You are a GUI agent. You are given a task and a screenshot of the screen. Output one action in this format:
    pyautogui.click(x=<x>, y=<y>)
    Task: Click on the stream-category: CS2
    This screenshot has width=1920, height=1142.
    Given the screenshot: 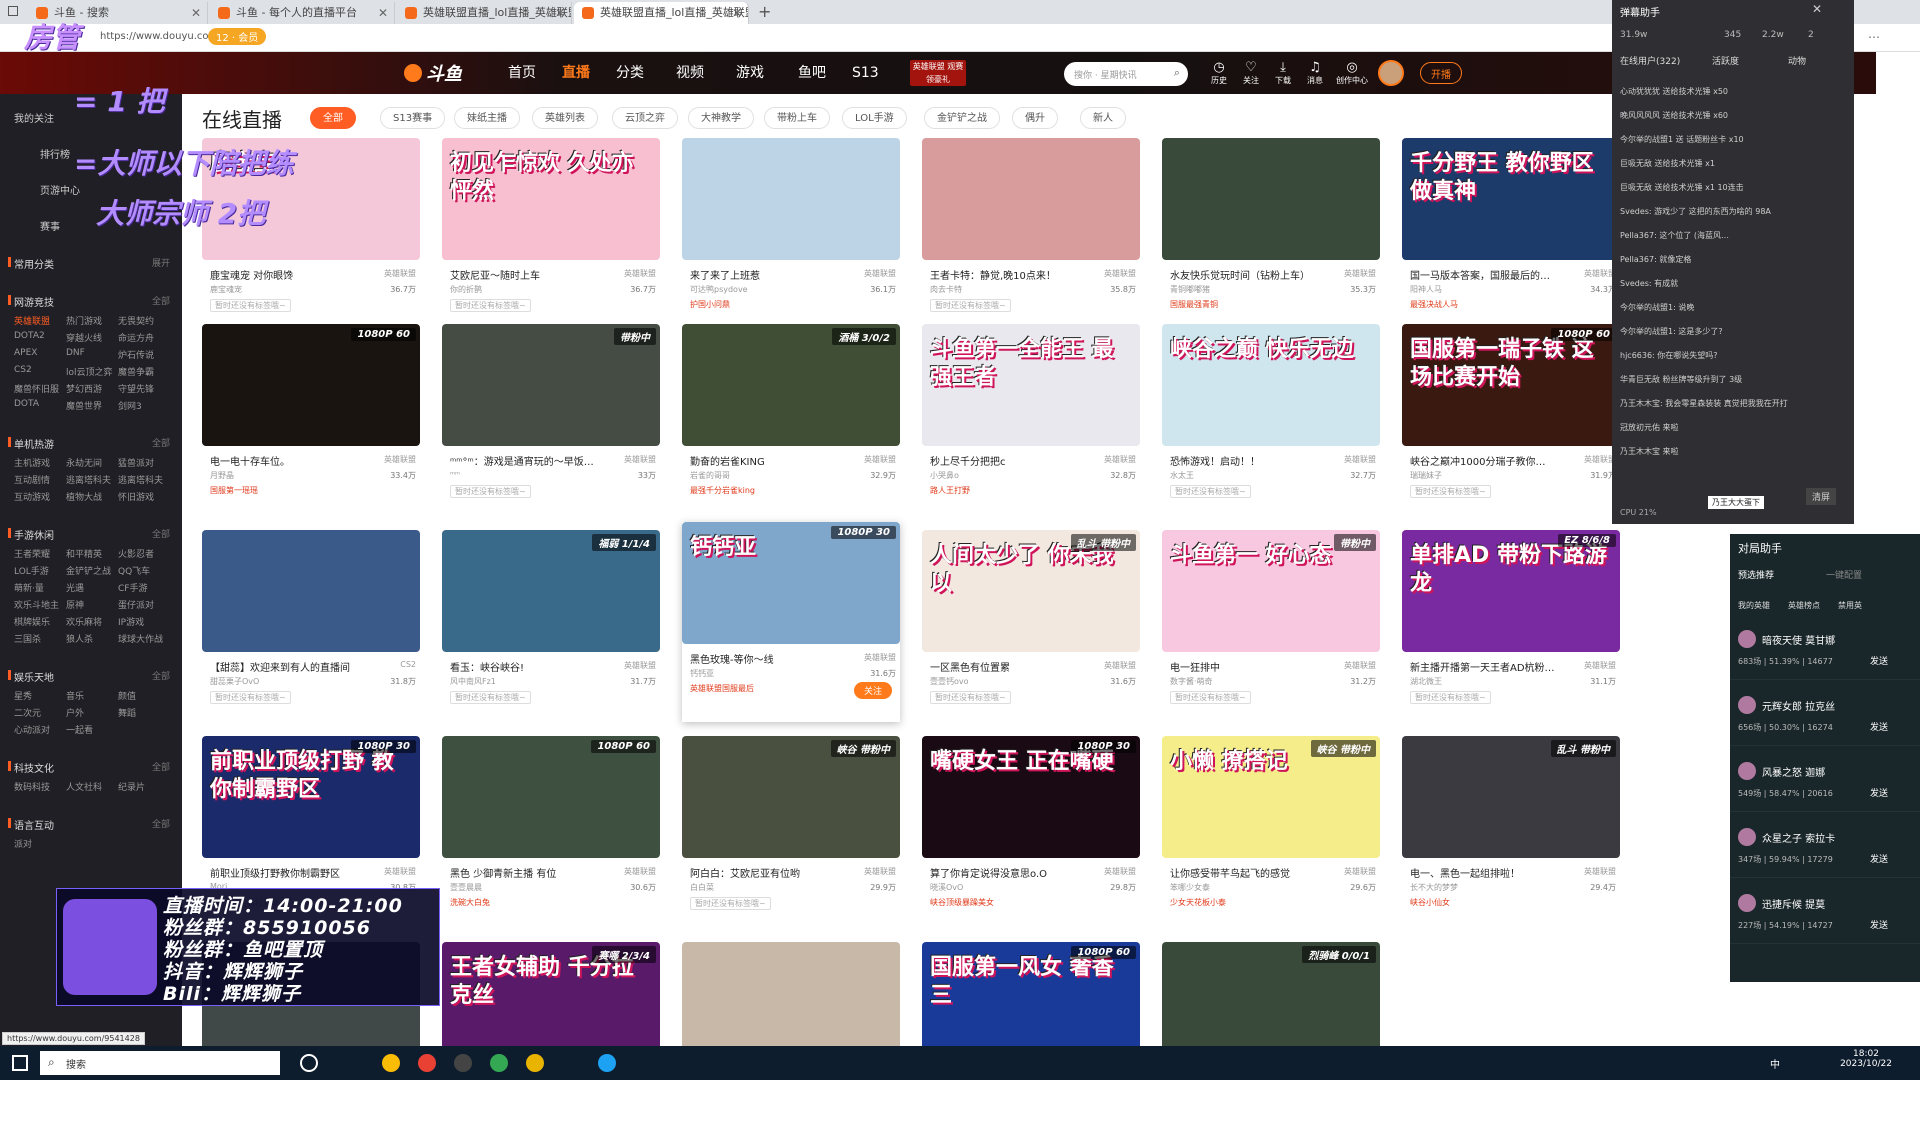 What is the action you would take?
    pyautogui.click(x=408, y=664)
    